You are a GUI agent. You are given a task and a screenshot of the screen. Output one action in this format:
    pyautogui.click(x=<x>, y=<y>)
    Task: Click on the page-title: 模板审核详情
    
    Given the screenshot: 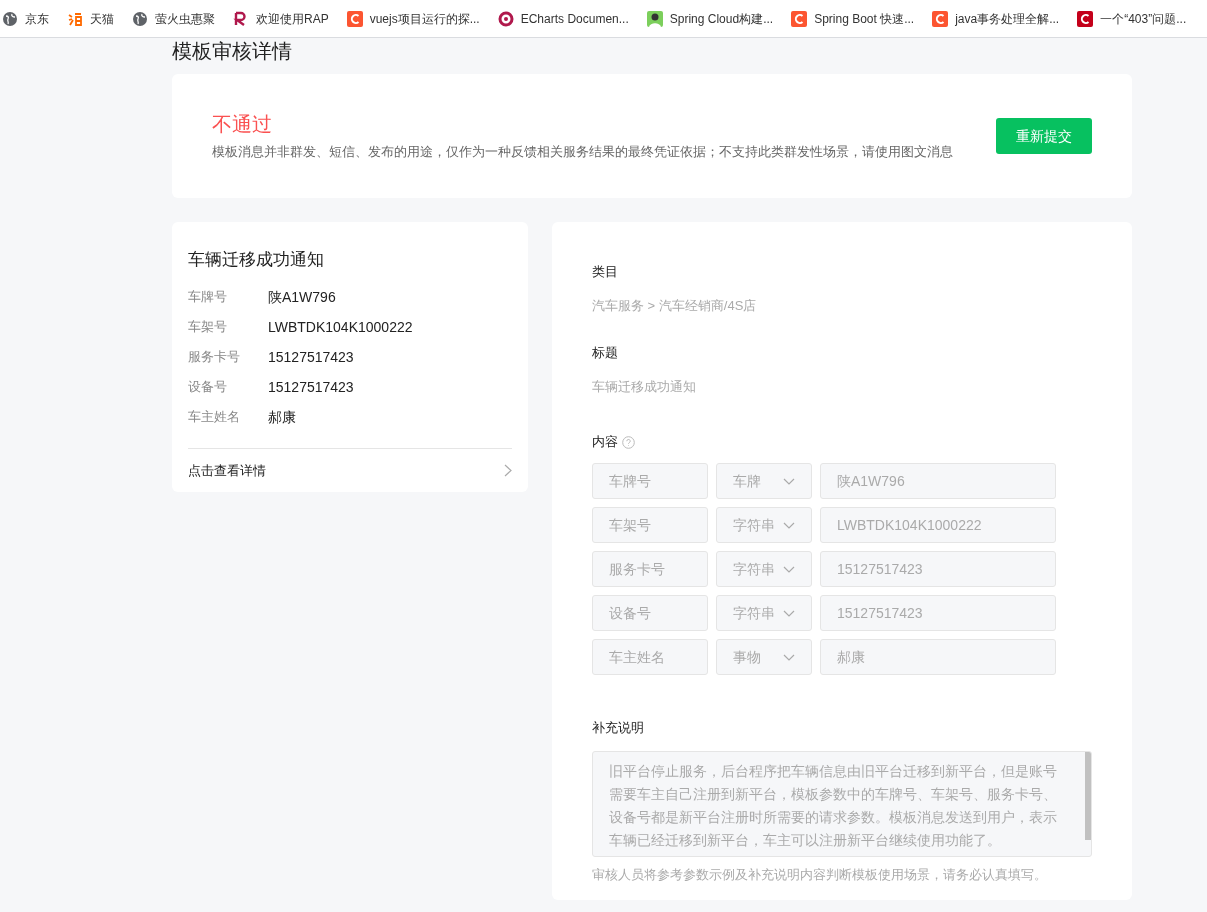 What is the action you would take?
    pyautogui.click(x=232, y=51)
    